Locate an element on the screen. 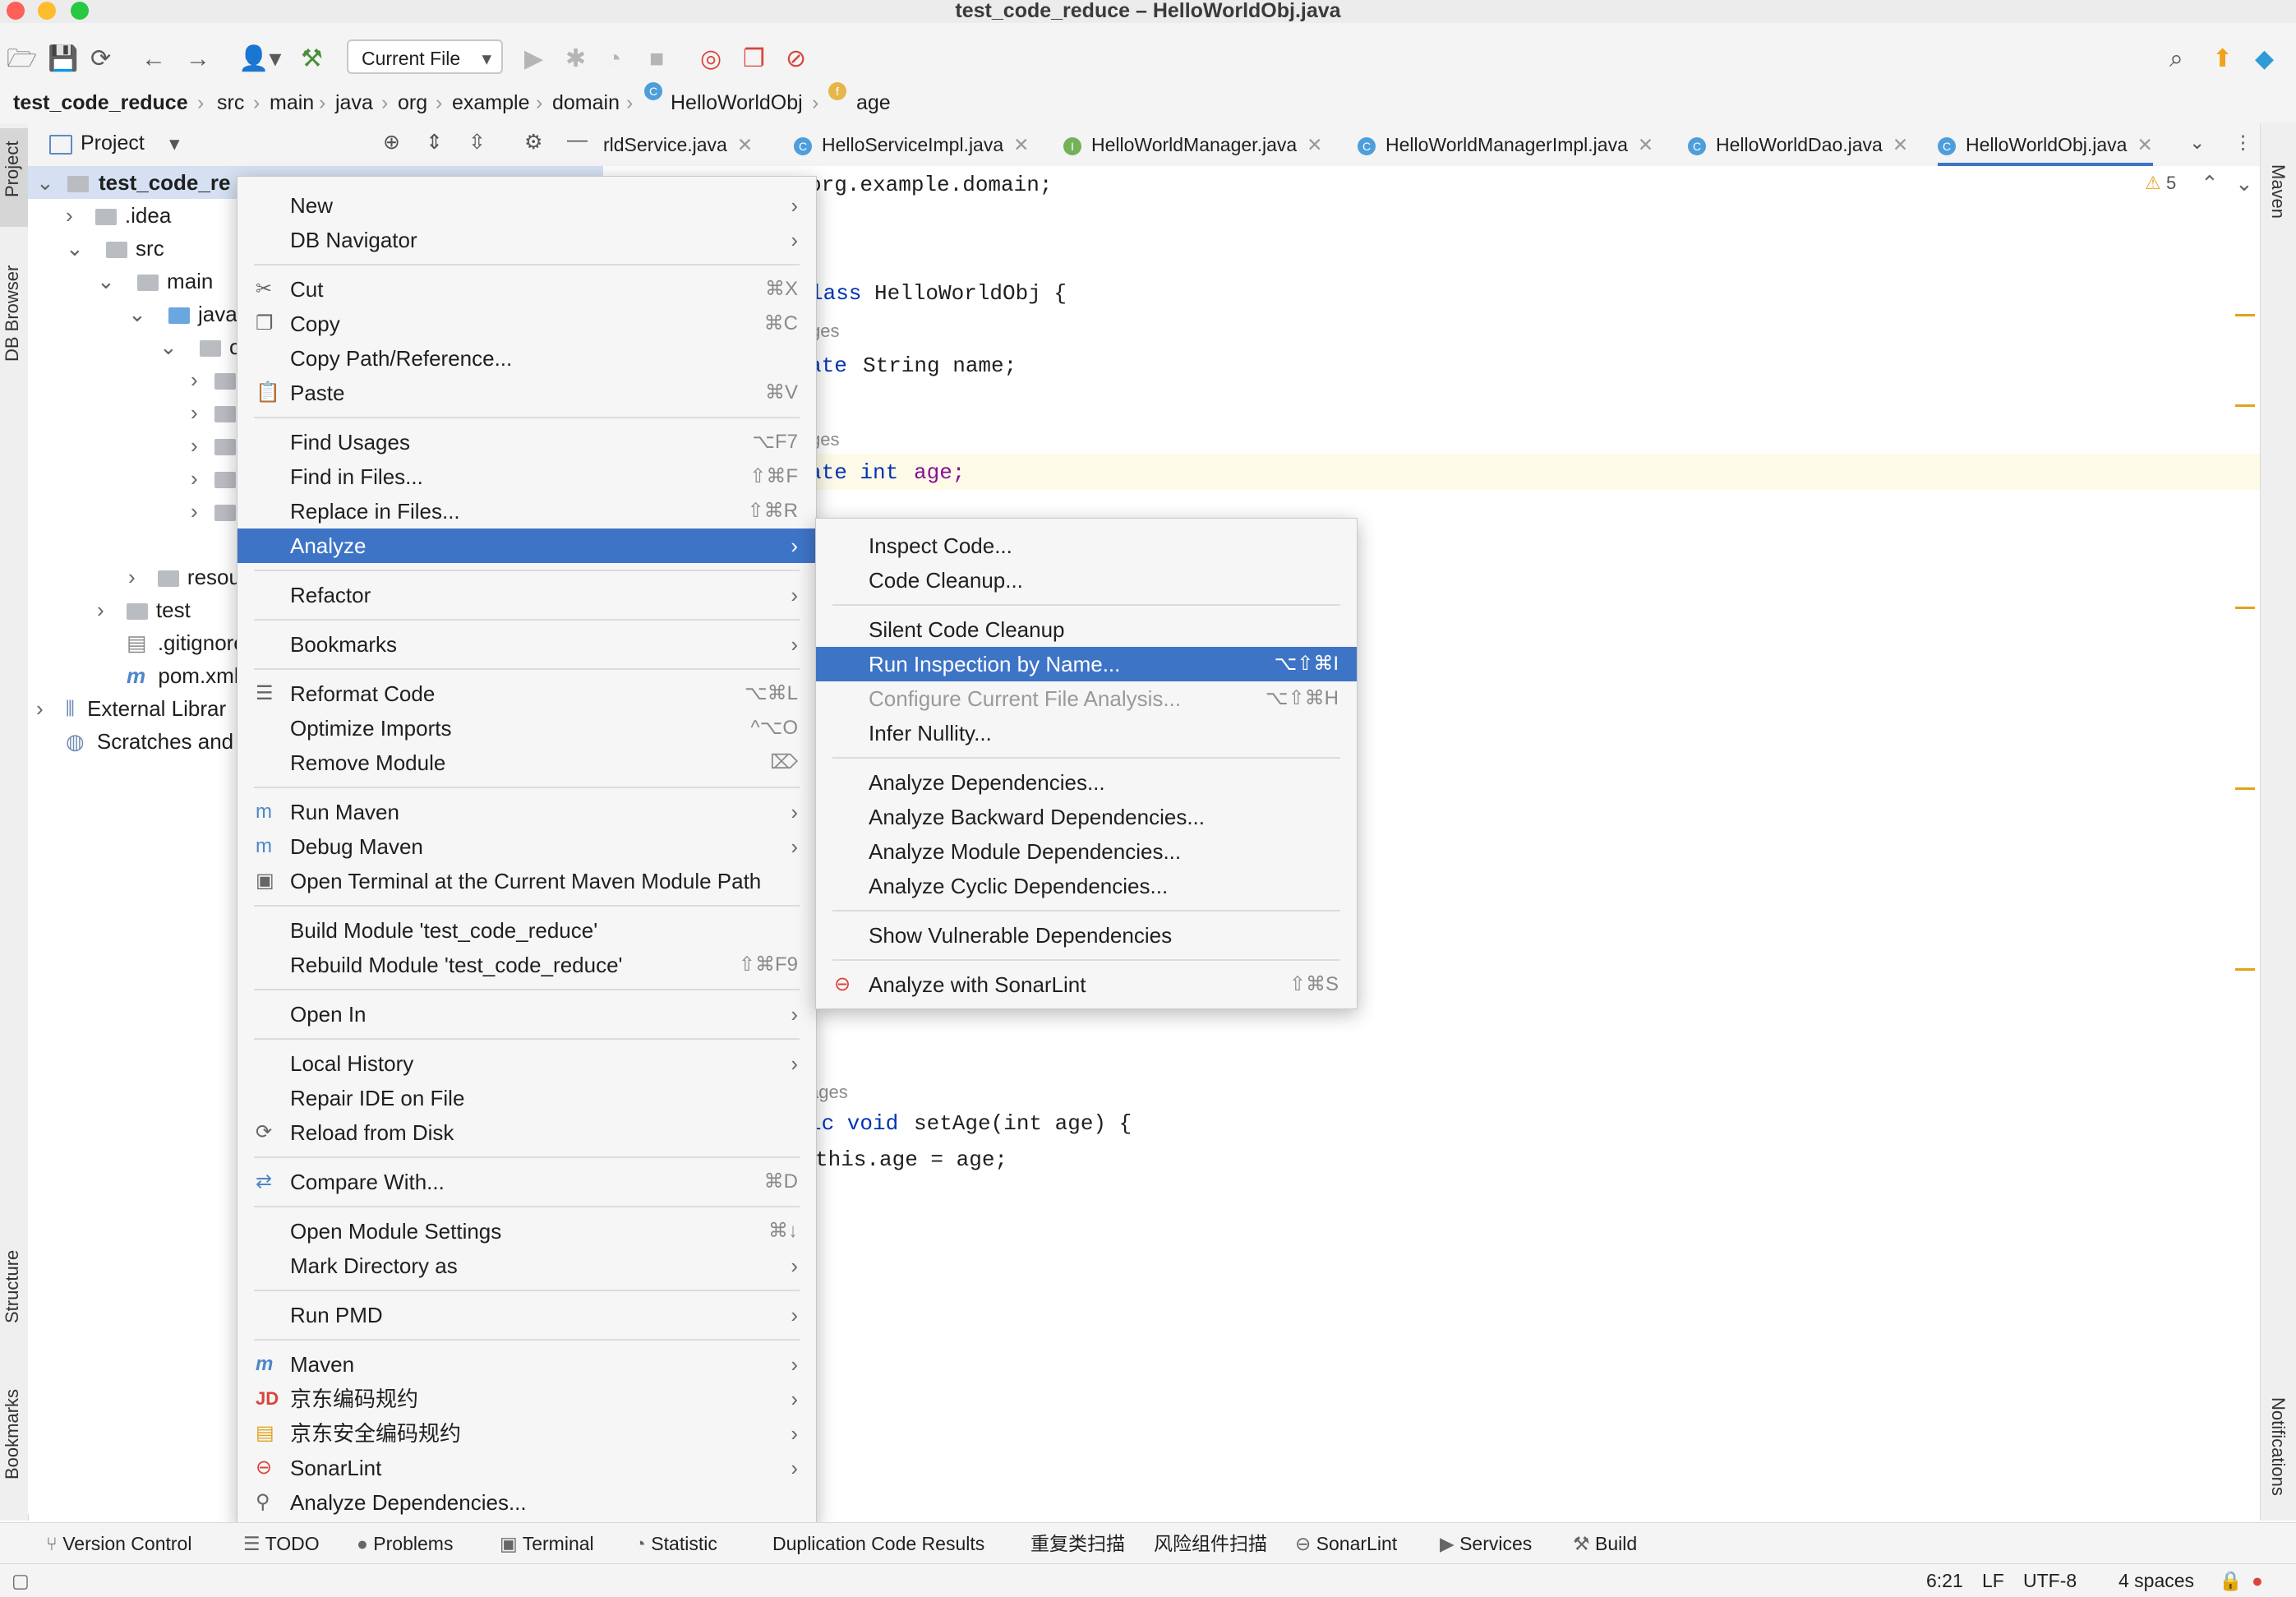 Image resolution: width=2296 pixels, height=1597 pixels. tree-row: › test is located at coordinates (144, 609).